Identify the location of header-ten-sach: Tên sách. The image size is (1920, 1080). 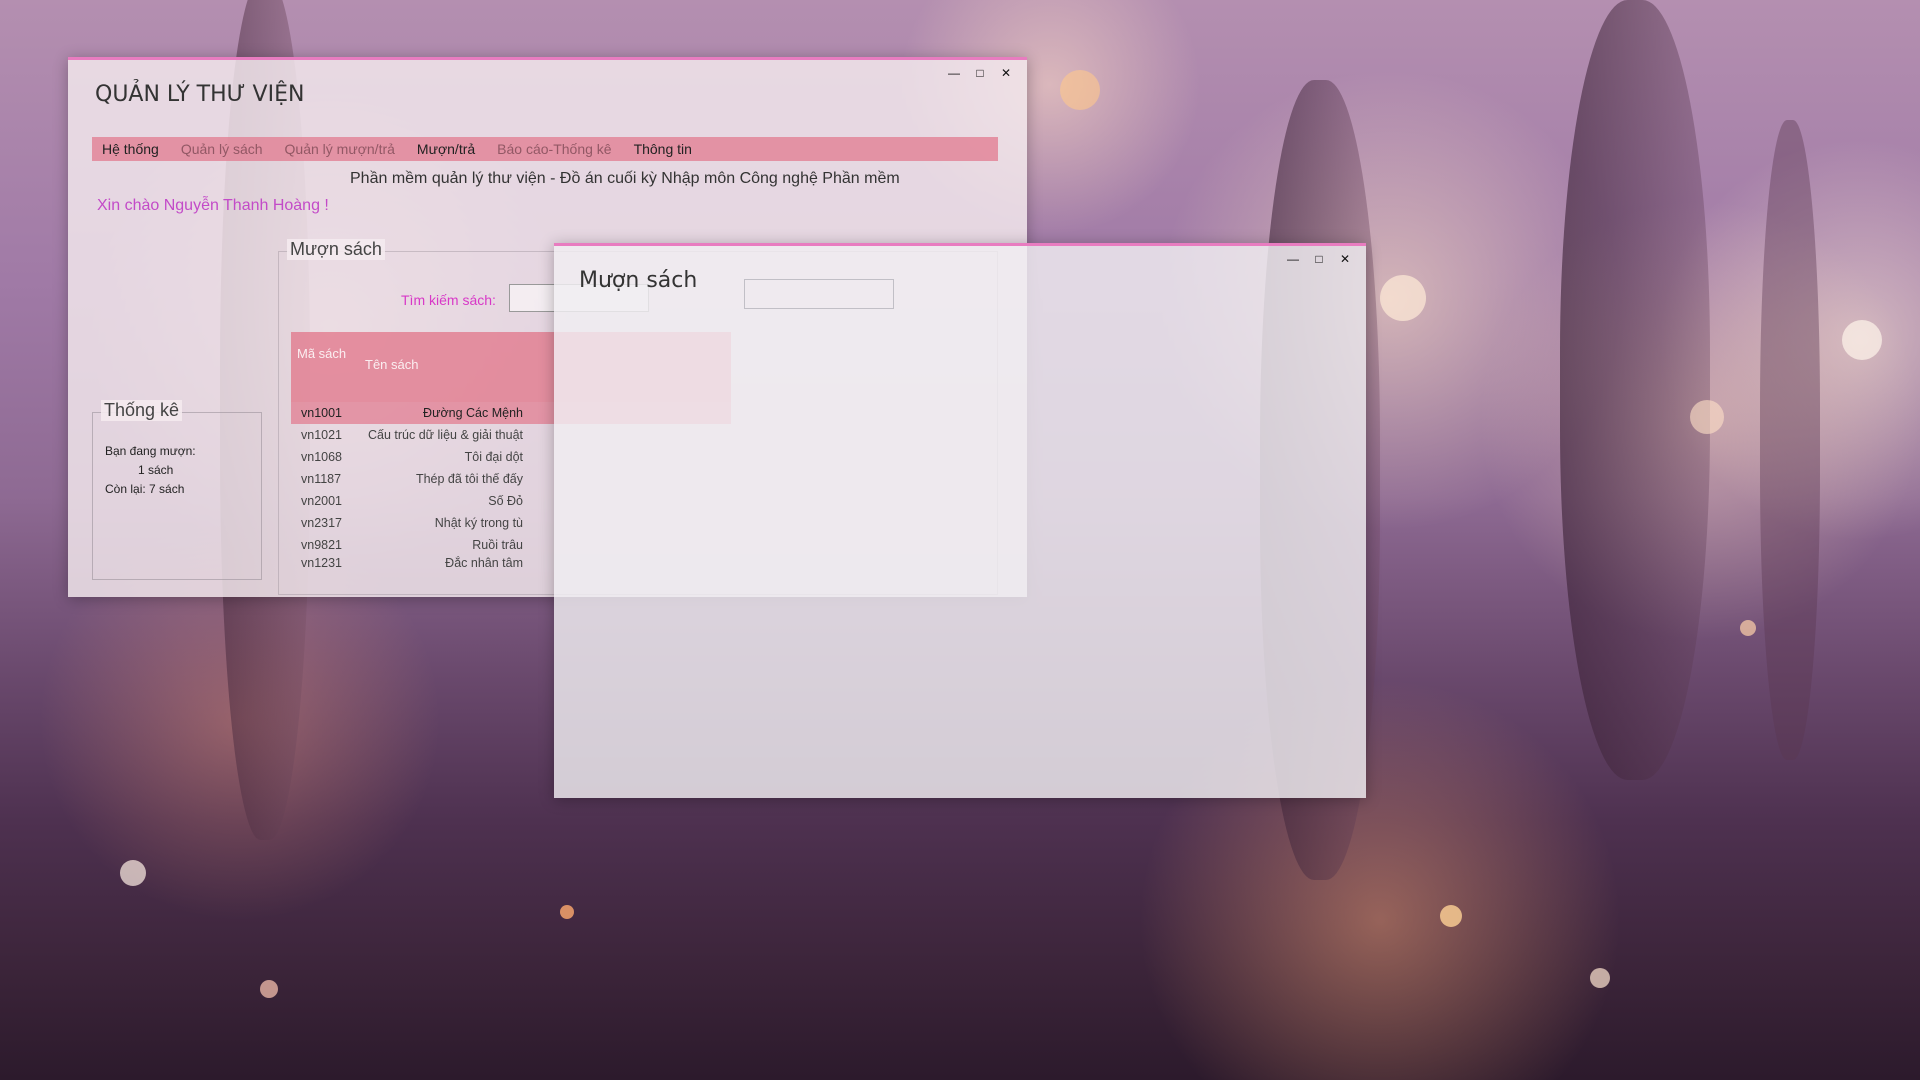
(446, 367).